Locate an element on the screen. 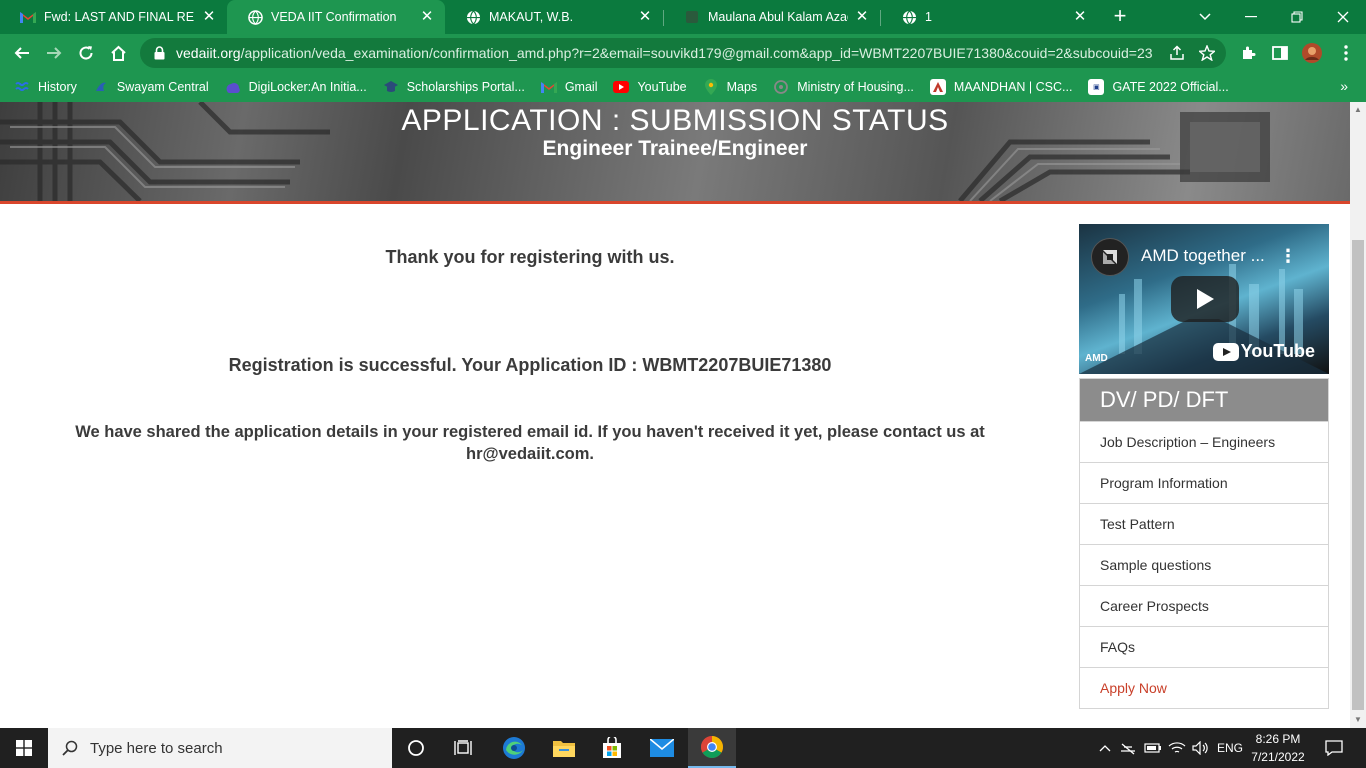  sidebar-item-sample-questions: Sample questions is located at coordinates (1204, 564).